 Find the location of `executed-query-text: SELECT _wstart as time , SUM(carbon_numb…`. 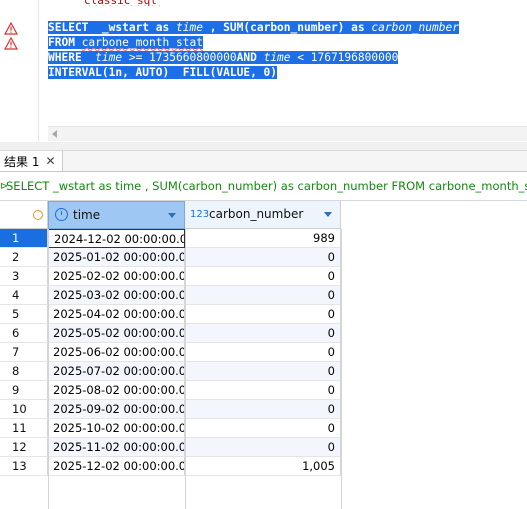

executed-query-text: SELECT _wstart as time , SUM(carbon_numb… is located at coordinates (266, 186).